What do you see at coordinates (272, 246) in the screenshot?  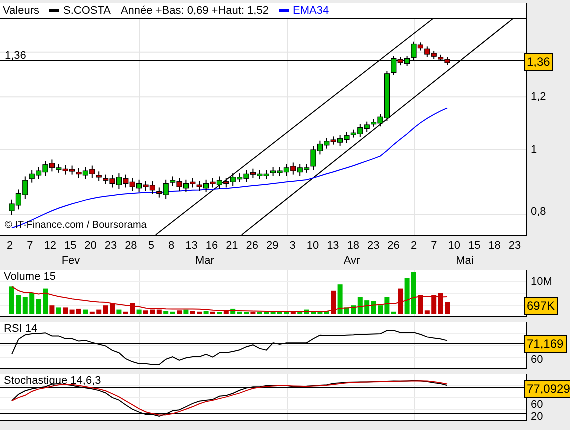 I see `date-label: 29` at bounding box center [272, 246].